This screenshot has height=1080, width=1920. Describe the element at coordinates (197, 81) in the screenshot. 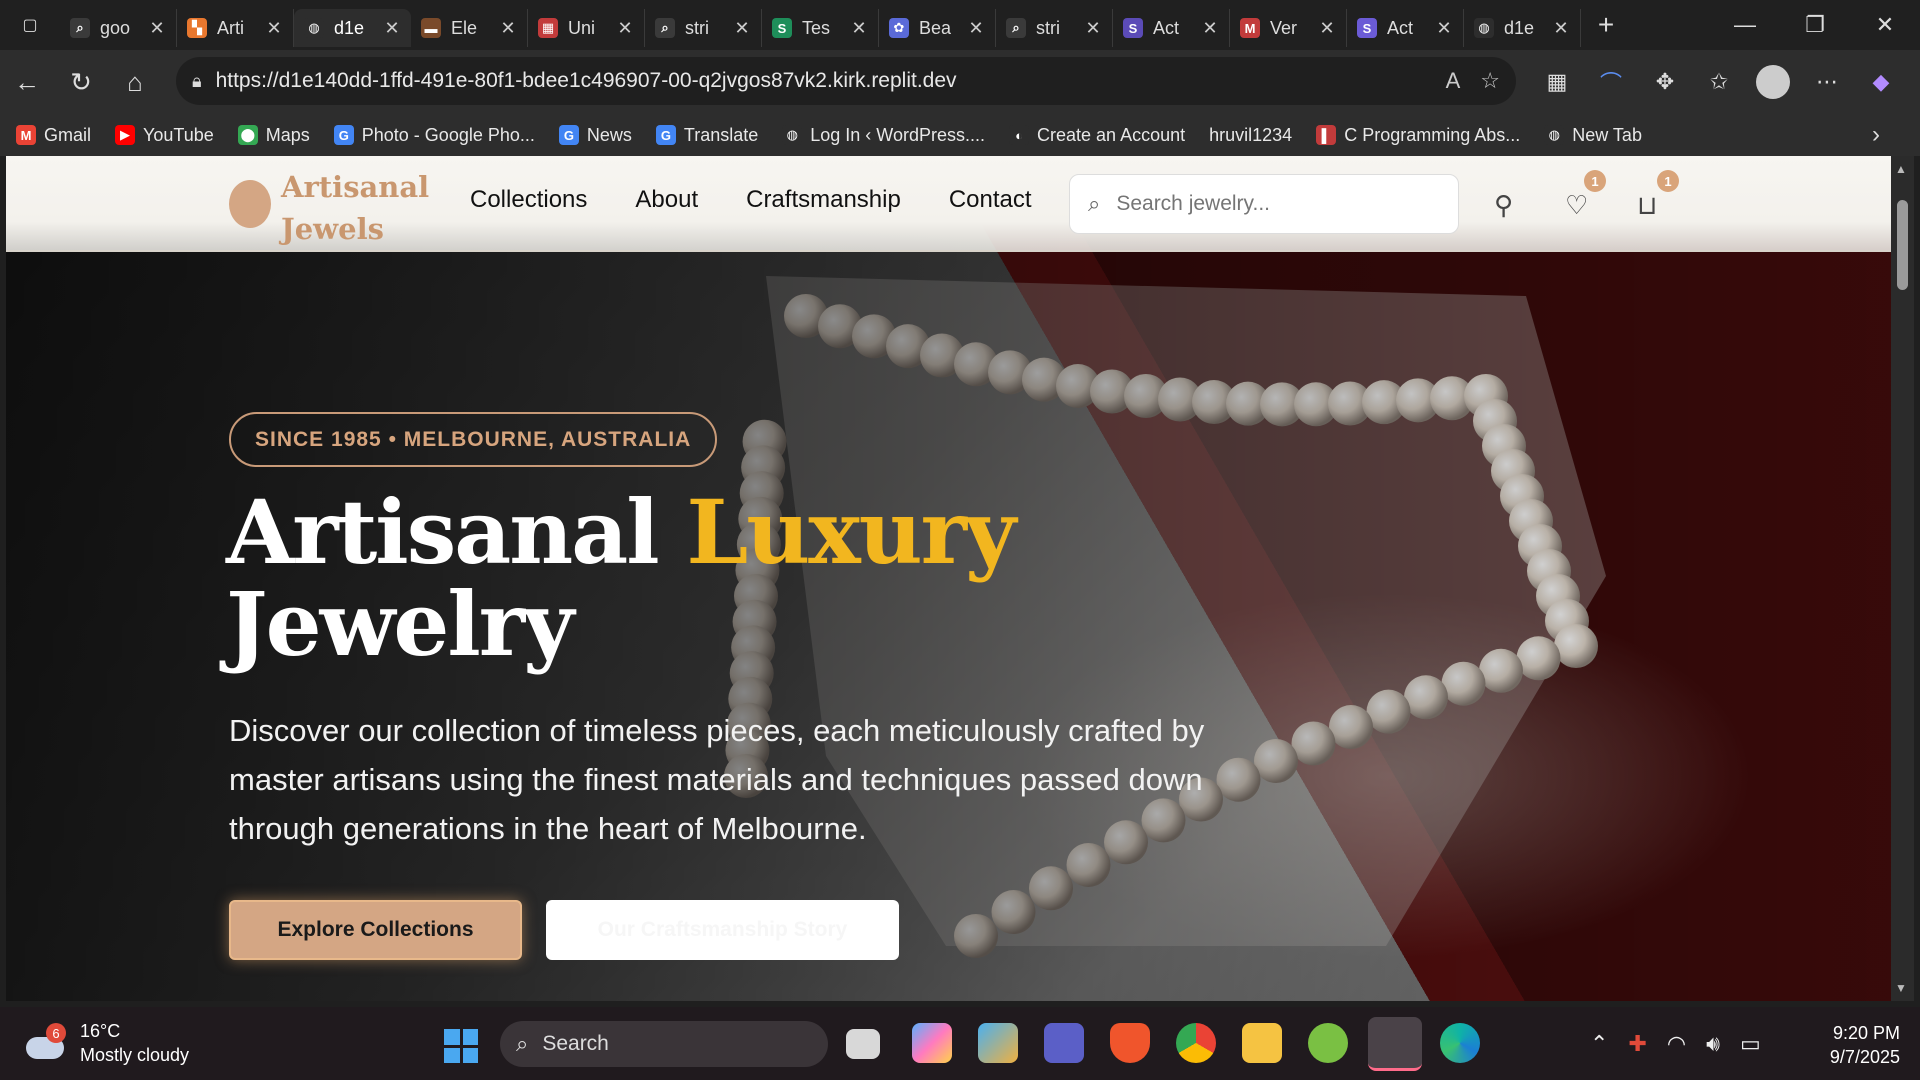

I see `site-info-icon: 🔒︎` at that location.